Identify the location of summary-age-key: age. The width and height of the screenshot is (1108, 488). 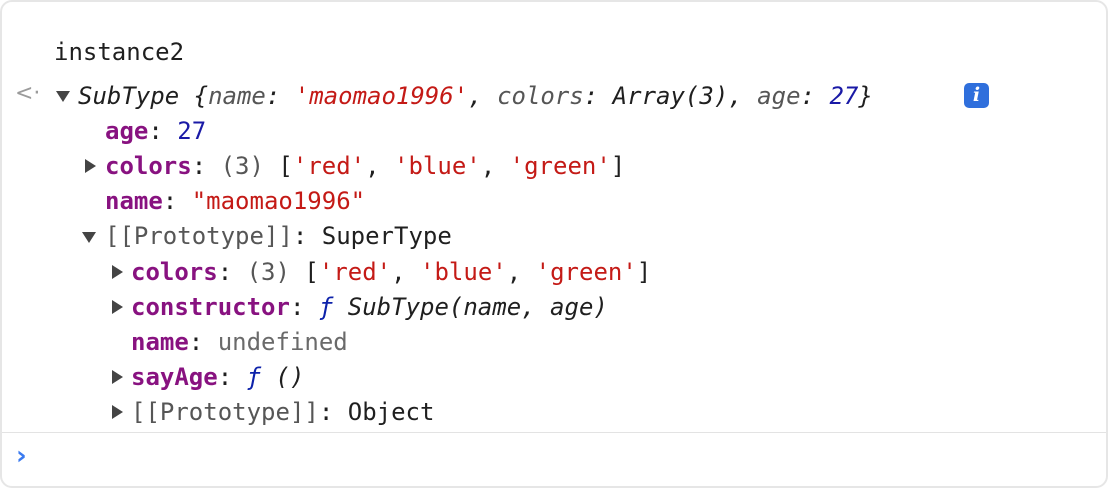
(779, 96).